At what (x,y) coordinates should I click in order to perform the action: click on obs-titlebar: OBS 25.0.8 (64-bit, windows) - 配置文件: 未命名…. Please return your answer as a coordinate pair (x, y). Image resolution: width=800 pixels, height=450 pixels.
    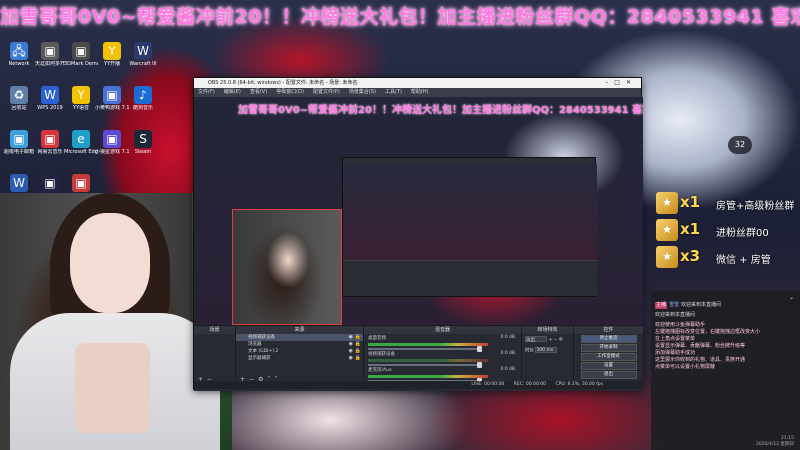
    Looking at the image, I should click on (417, 83).